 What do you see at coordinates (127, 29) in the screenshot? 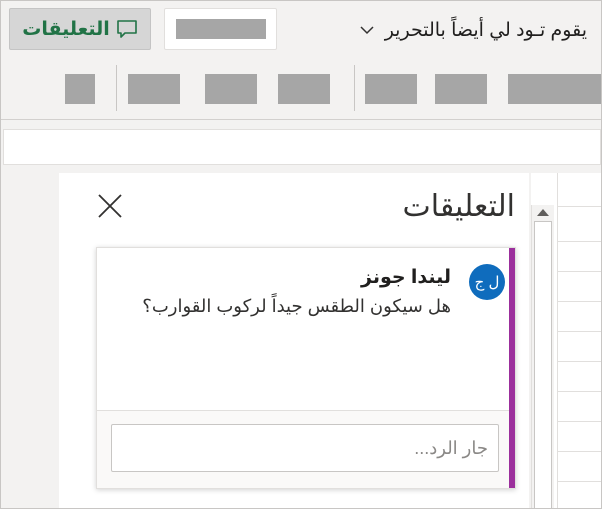
I see `comment-icon` at bounding box center [127, 29].